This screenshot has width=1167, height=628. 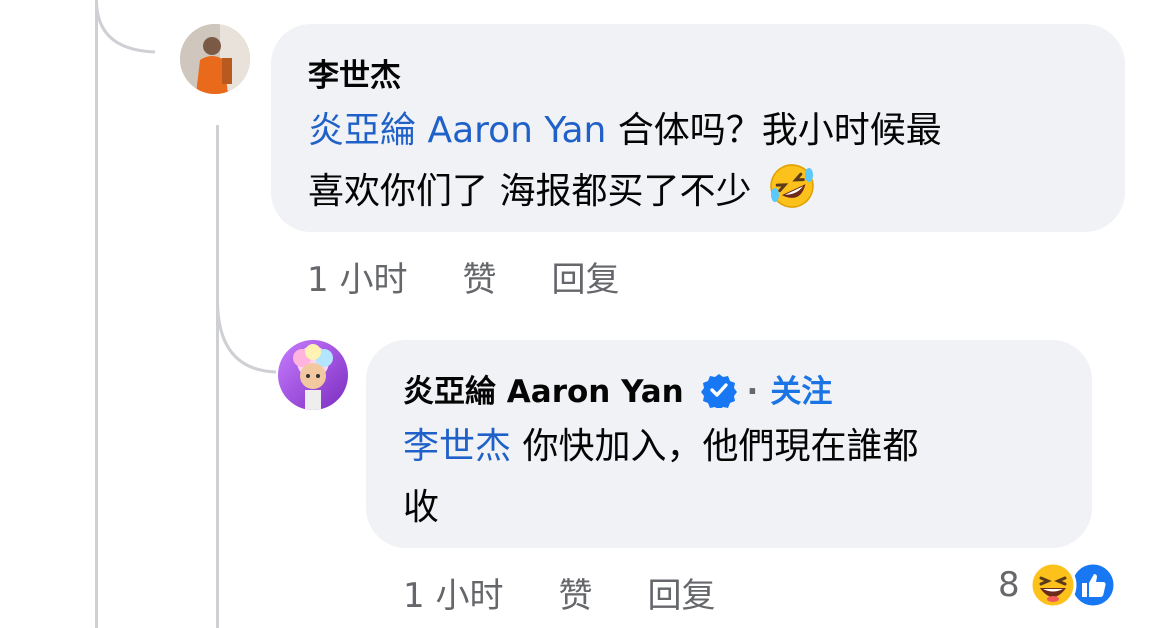 I want to click on comment-timestamp: 1 小时, so click(x=357, y=276).